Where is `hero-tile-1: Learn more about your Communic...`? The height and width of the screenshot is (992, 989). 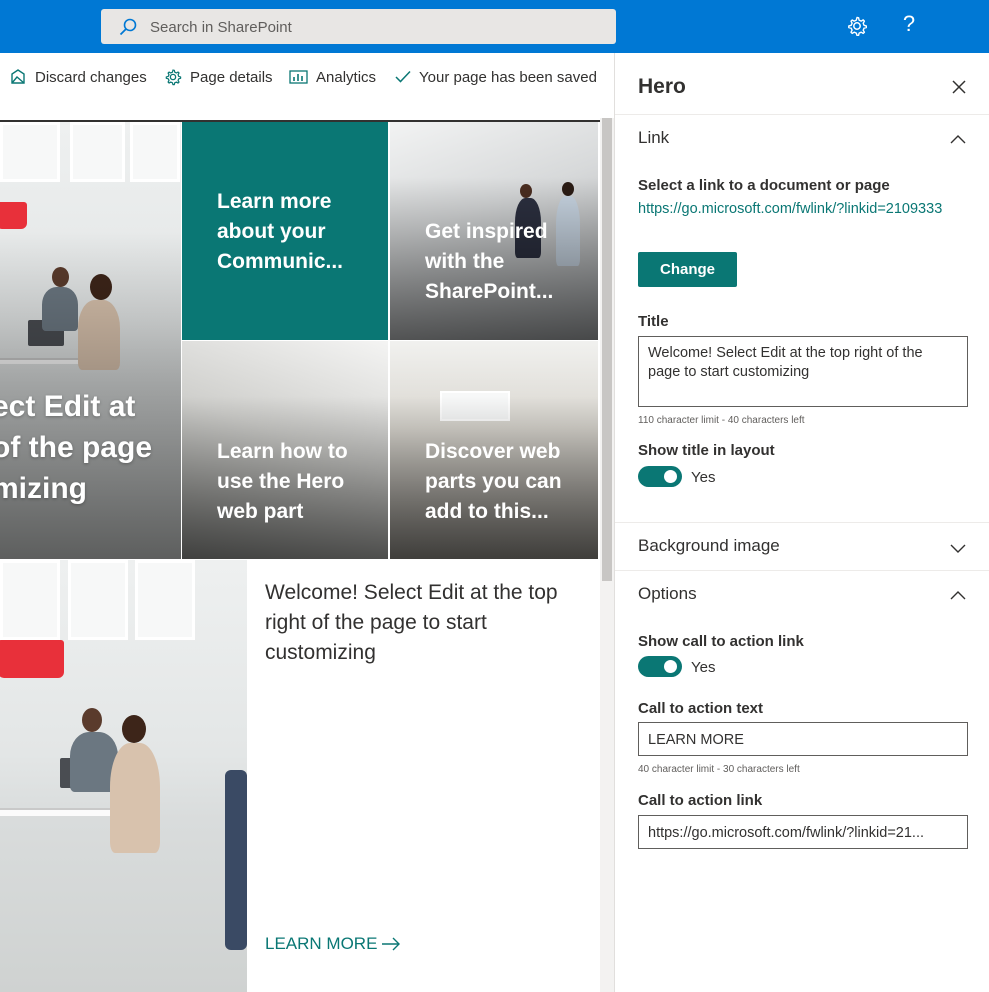 hero-tile-1: Learn more about your Communic... is located at coordinates (285, 231).